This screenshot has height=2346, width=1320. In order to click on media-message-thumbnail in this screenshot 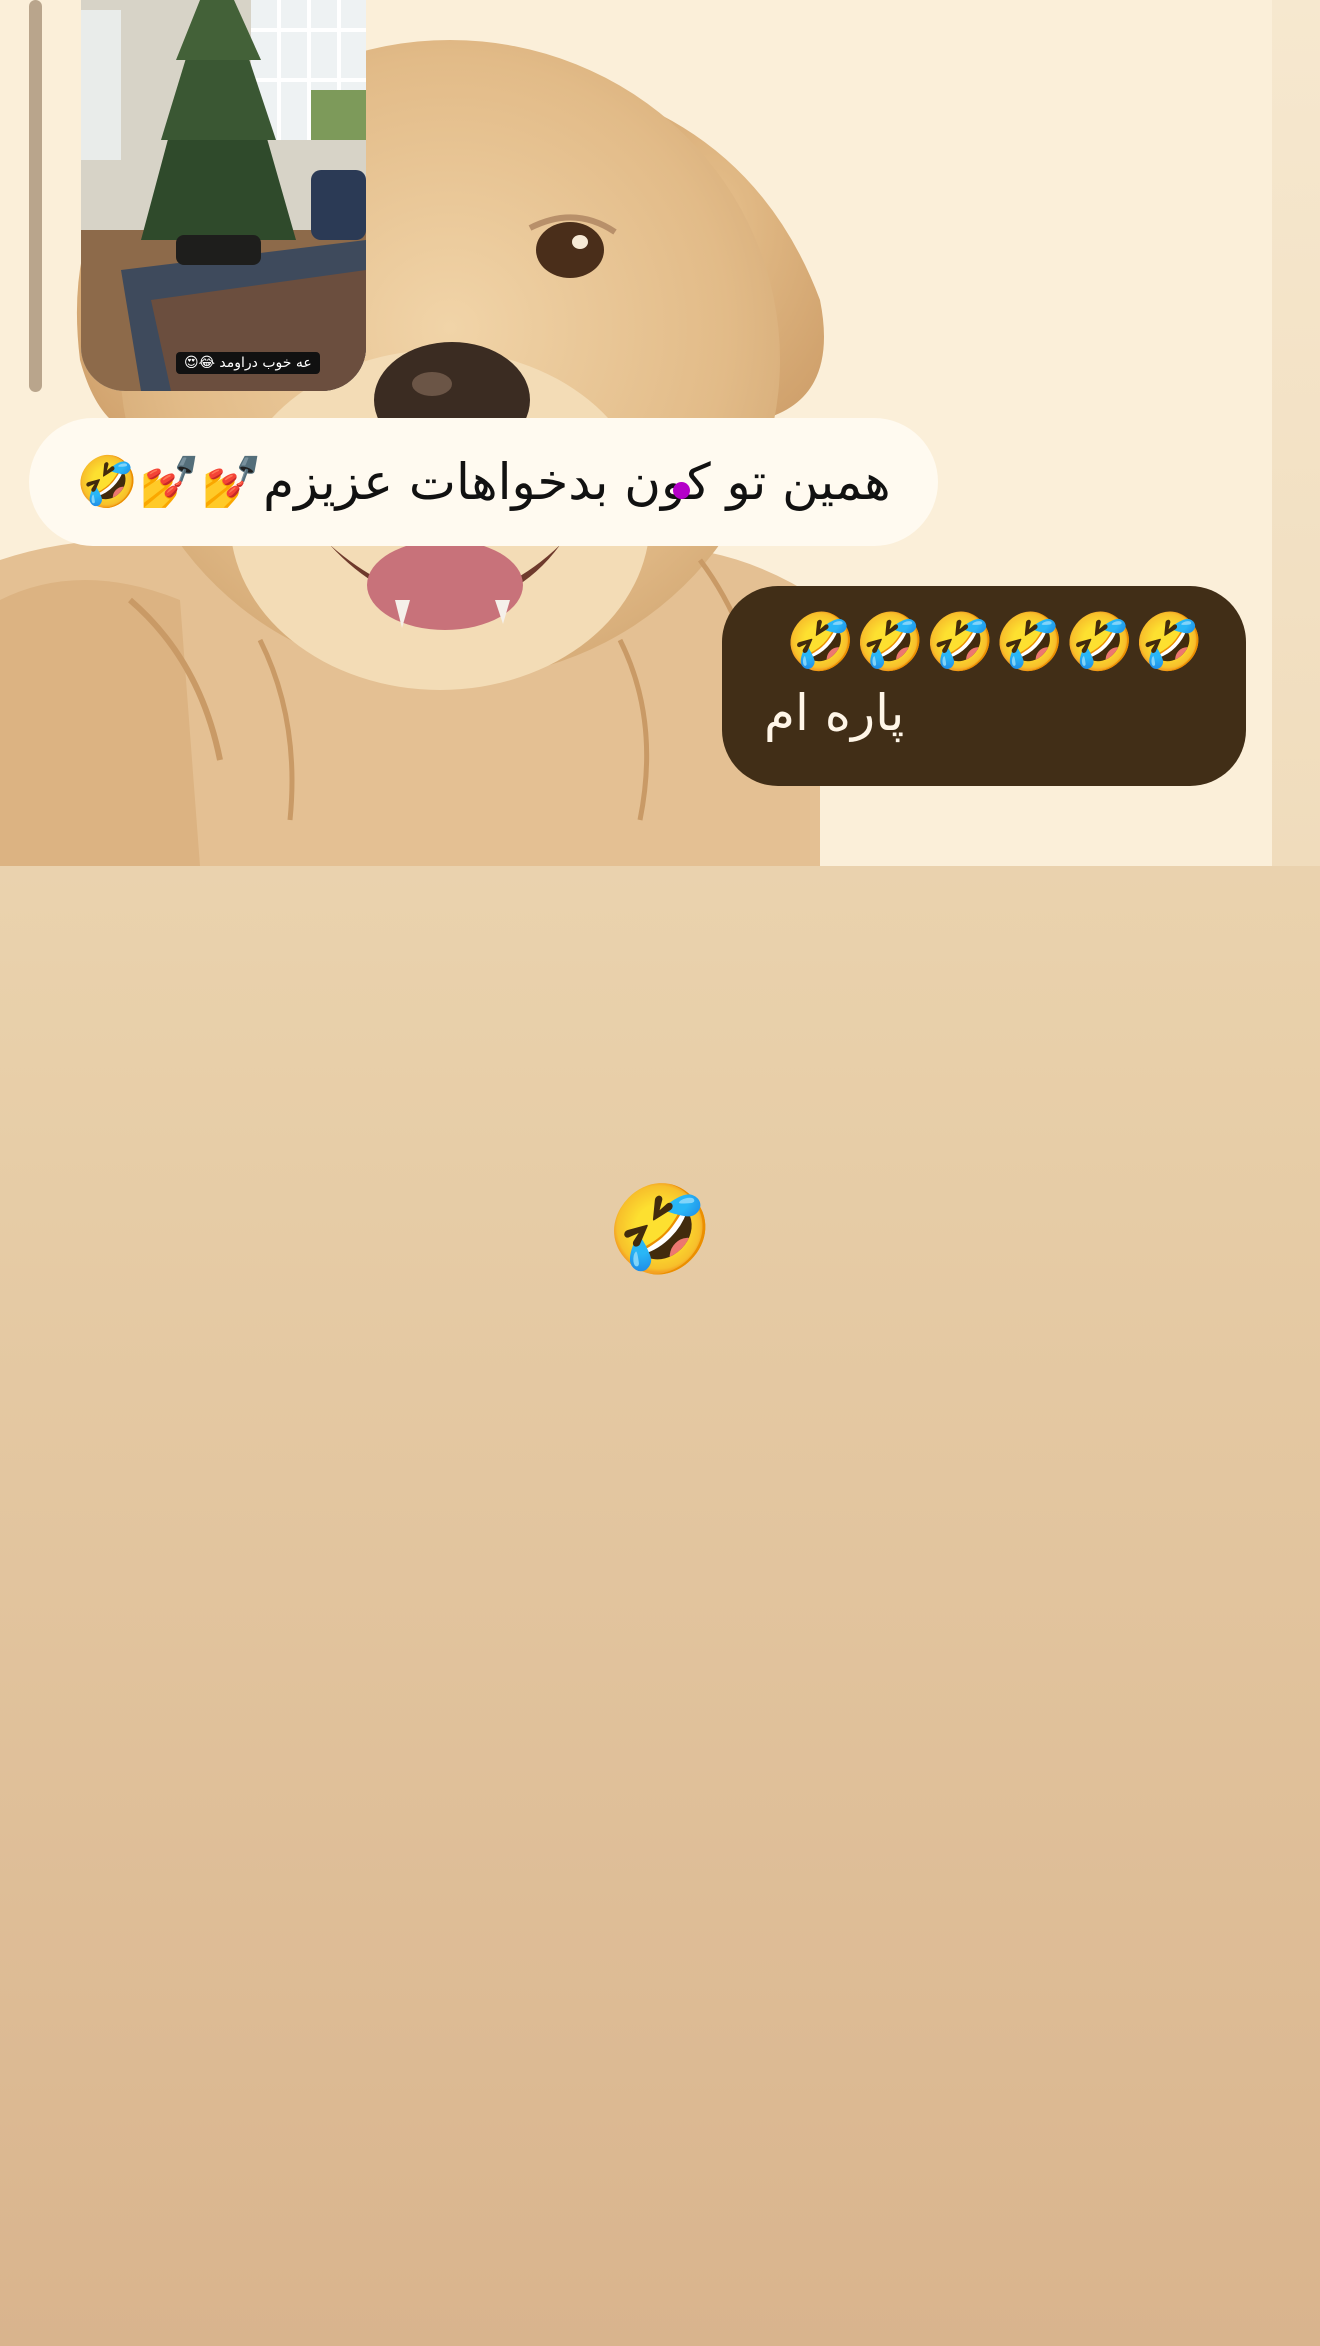, I will do `click(223, 195)`.